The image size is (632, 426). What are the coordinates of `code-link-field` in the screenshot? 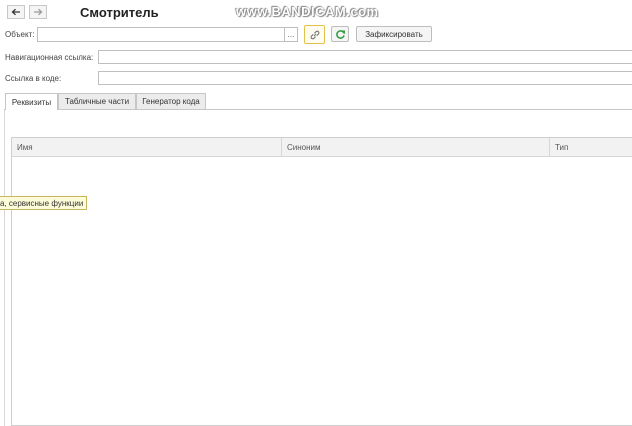 It's located at (365, 78).